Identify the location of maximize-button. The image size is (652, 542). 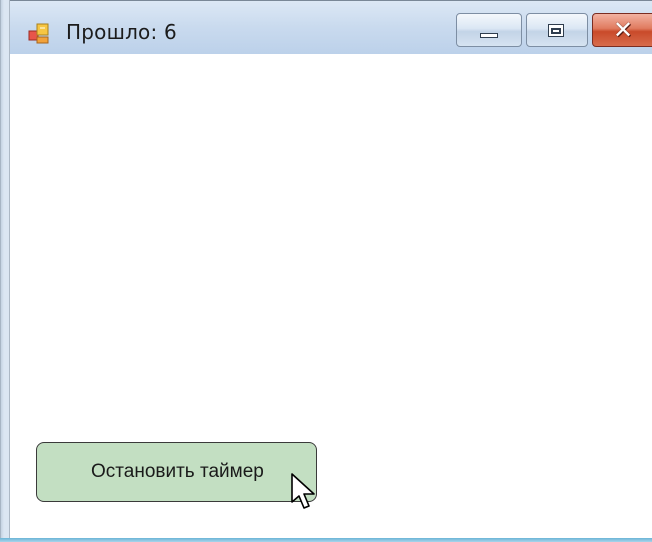
(557, 30).